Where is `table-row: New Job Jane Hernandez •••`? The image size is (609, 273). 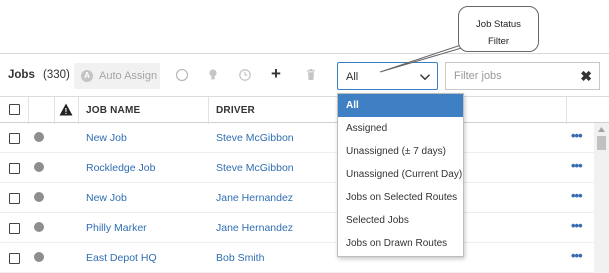
table-row: New Job Jane Hernandez ••• is located at coordinates (297, 198).